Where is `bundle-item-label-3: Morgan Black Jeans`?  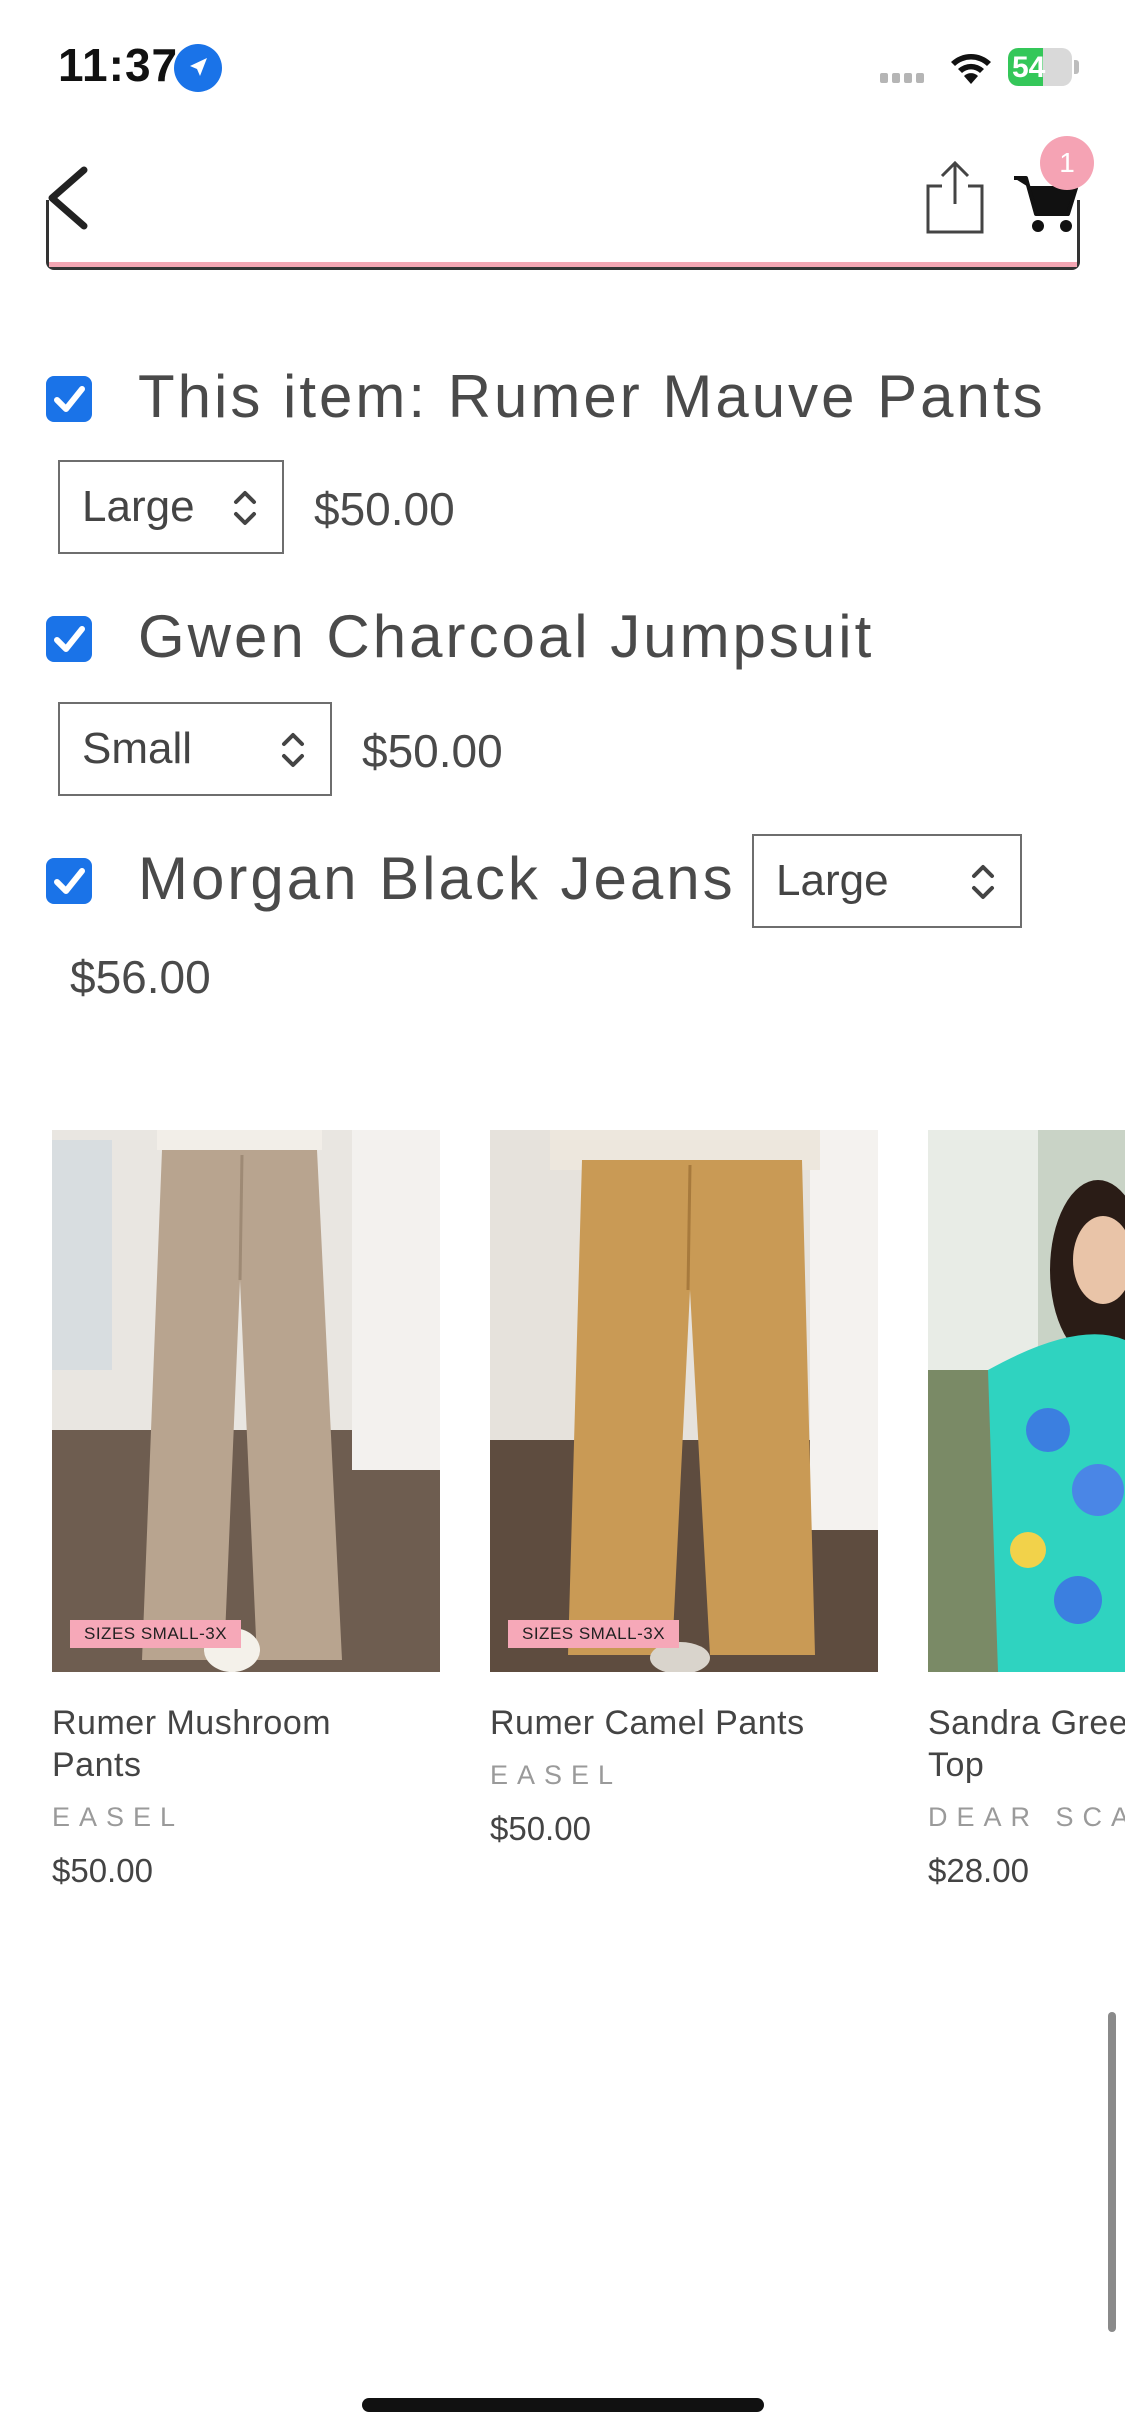
bundle-item-label-3: Morgan Black Jeans is located at coordinates (437, 878).